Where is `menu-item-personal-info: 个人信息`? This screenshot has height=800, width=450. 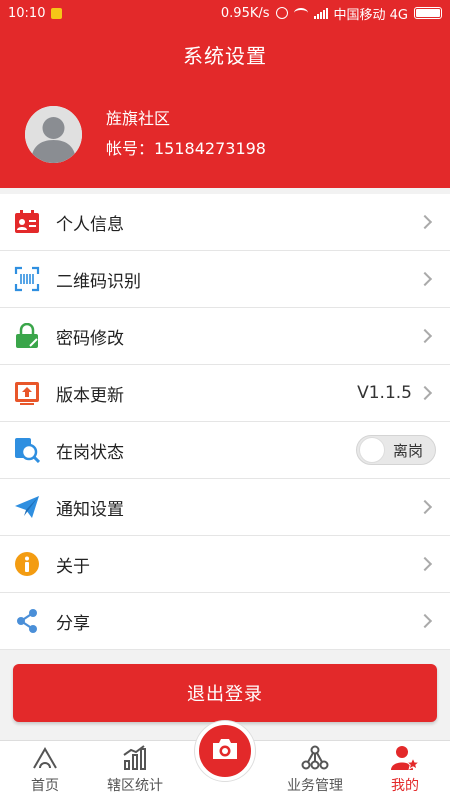 menu-item-personal-info: 个人信息 is located at coordinates (225, 222).